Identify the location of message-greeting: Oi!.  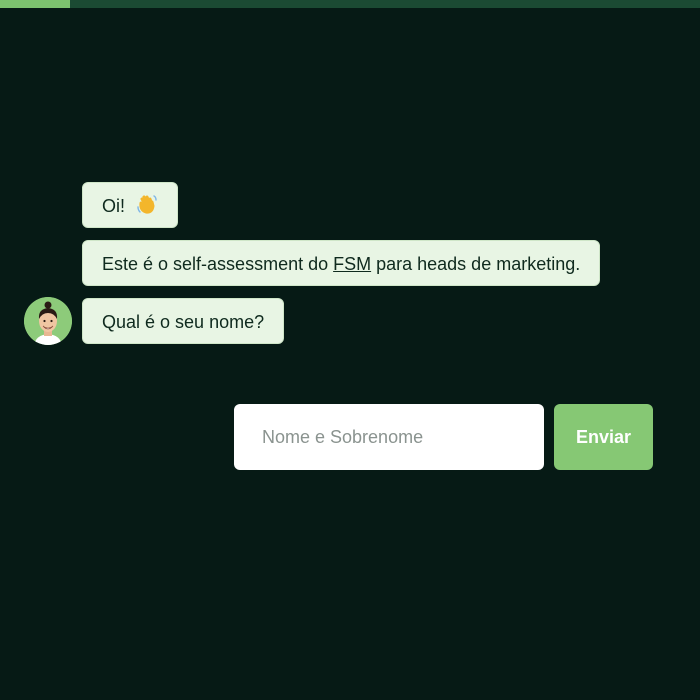
(130, 205).